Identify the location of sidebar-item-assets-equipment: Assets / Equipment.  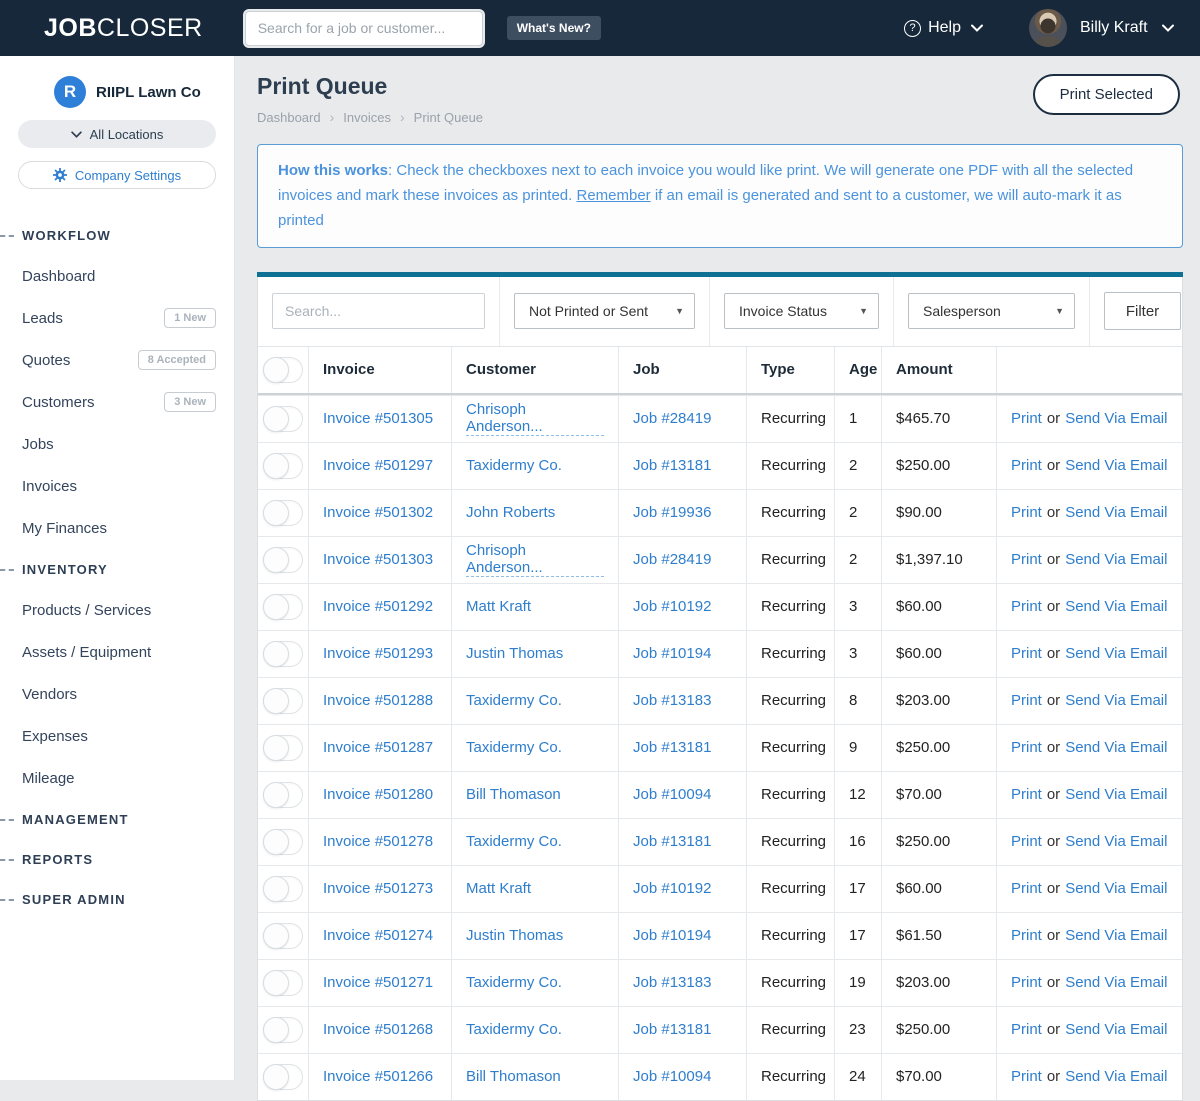
(117, 652).